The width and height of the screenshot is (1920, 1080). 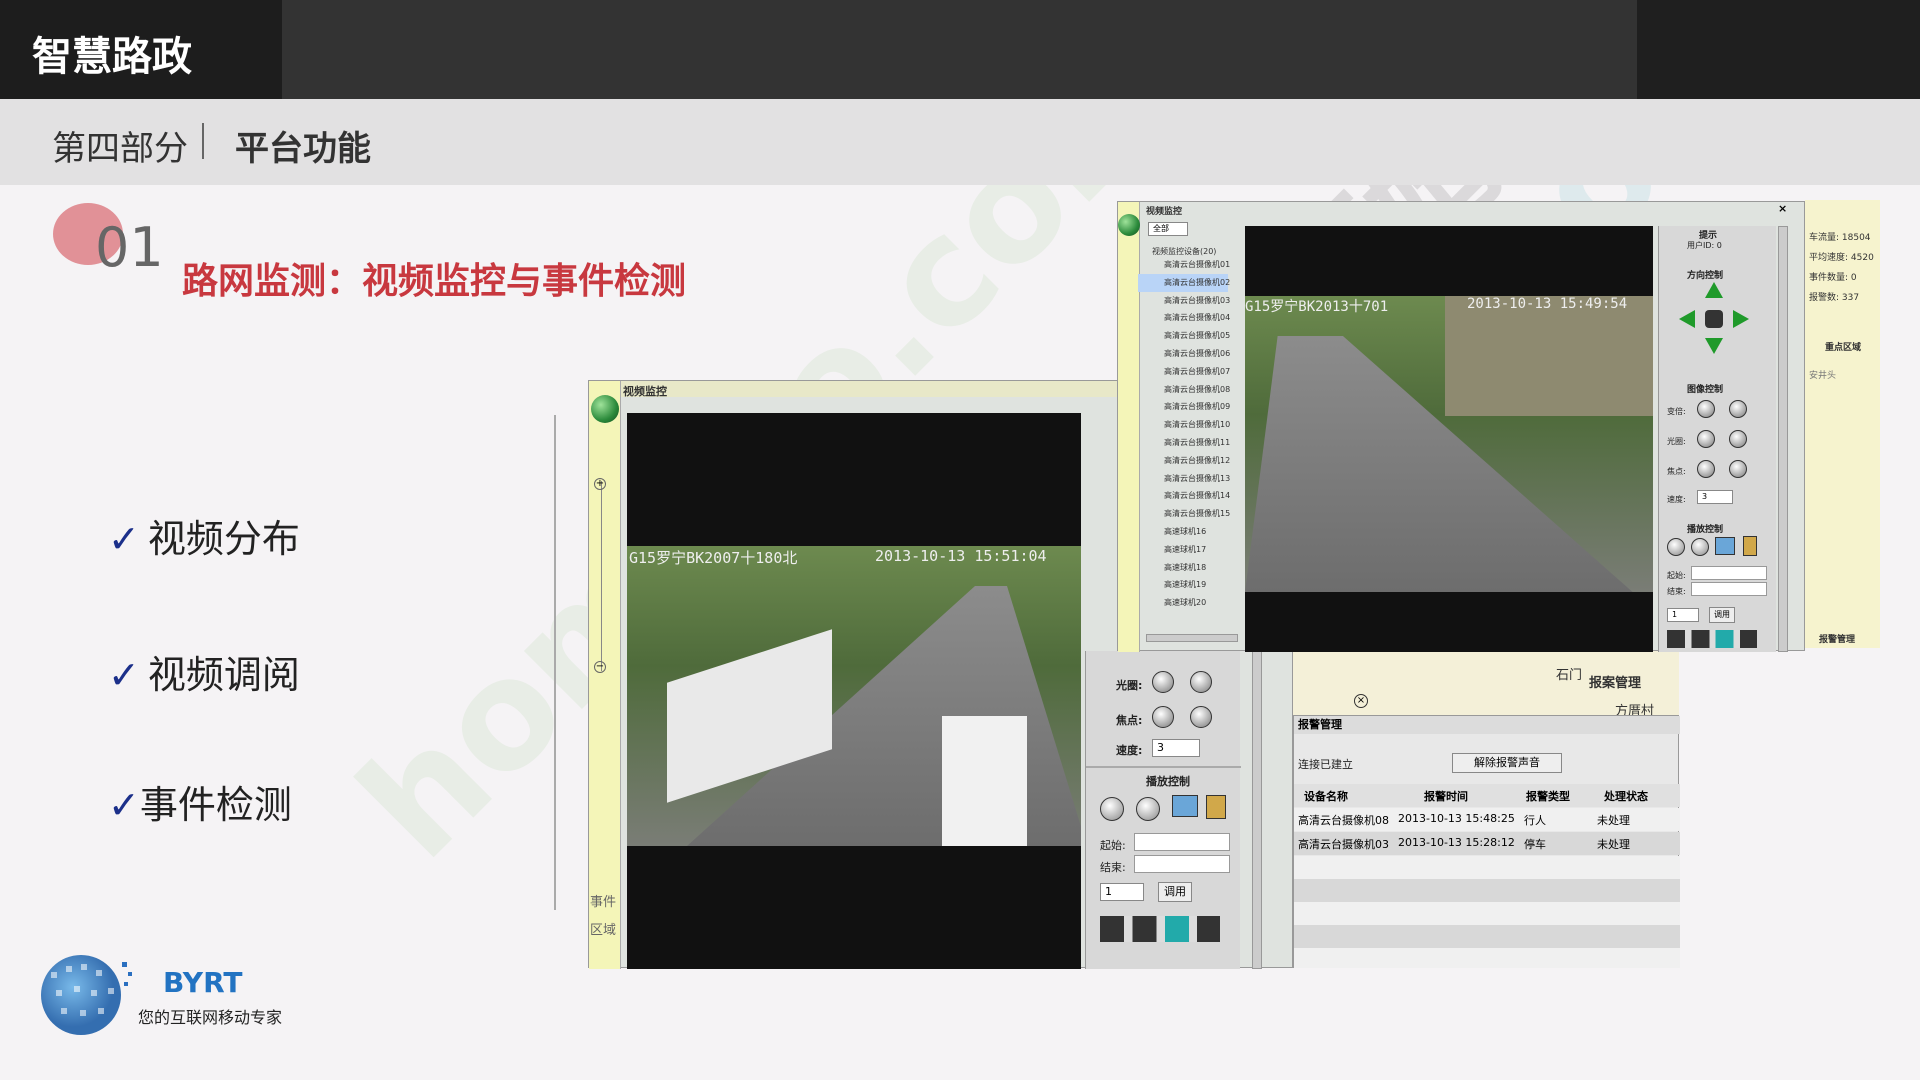 What do you see at coordinates (1705, 530) in the screenshot?
I see `playback-label: 播放控制` at bounding box center [1705, 530].